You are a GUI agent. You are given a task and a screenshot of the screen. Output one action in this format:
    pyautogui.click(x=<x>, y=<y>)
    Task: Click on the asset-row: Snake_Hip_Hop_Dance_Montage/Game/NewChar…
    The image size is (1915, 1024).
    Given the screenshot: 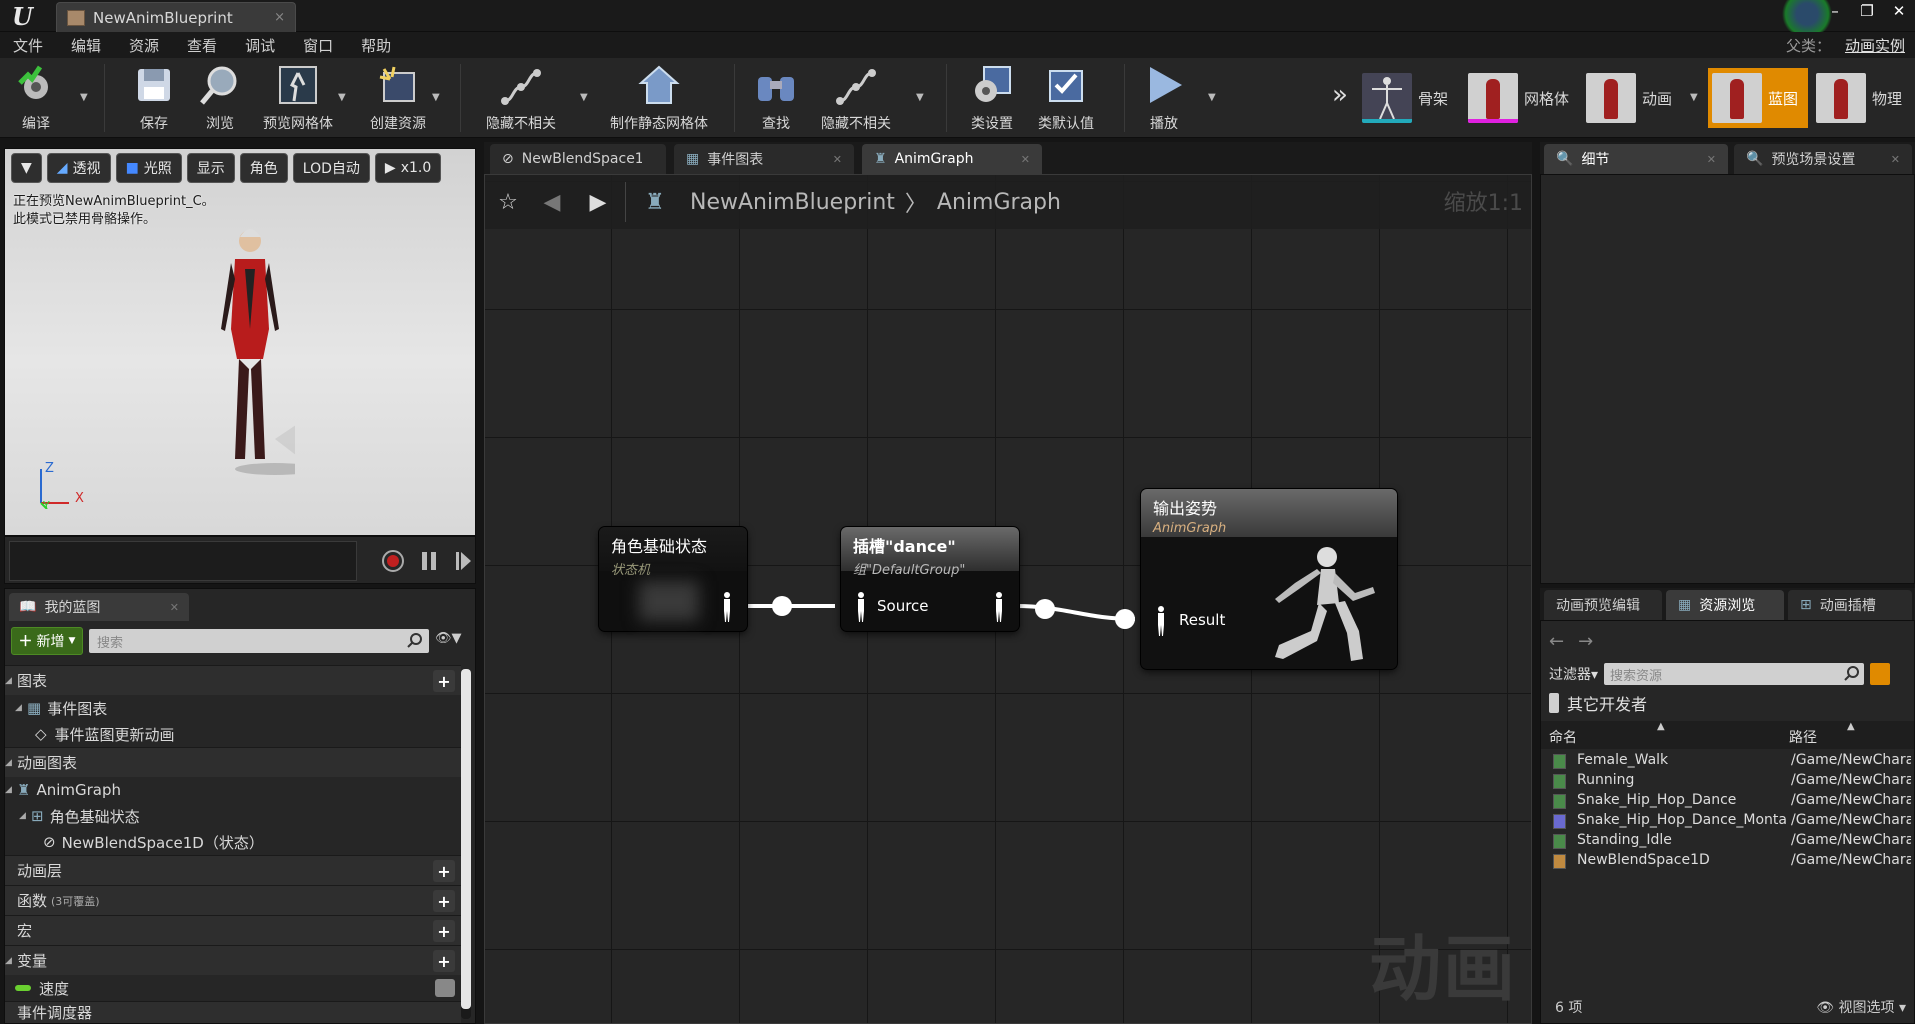 What is the action you would take?
    pyautogui.click(x=1727, y=821)
    